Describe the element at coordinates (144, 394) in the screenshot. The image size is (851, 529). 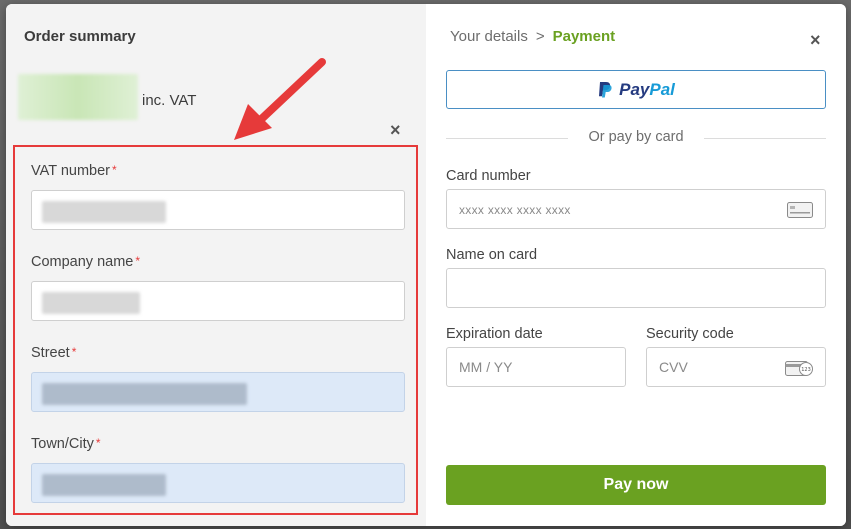
I see `street-value-redacted` at that location.